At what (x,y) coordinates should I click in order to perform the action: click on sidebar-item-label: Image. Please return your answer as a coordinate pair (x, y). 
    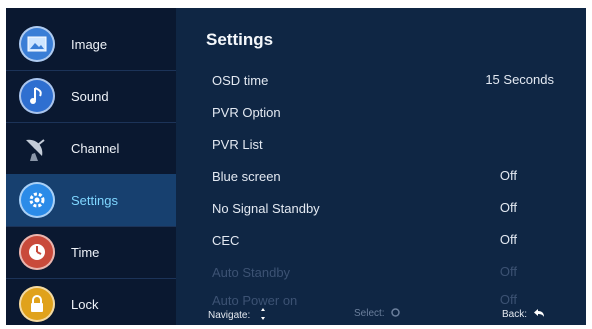
    Looking at the image, I should click on (89, 44).